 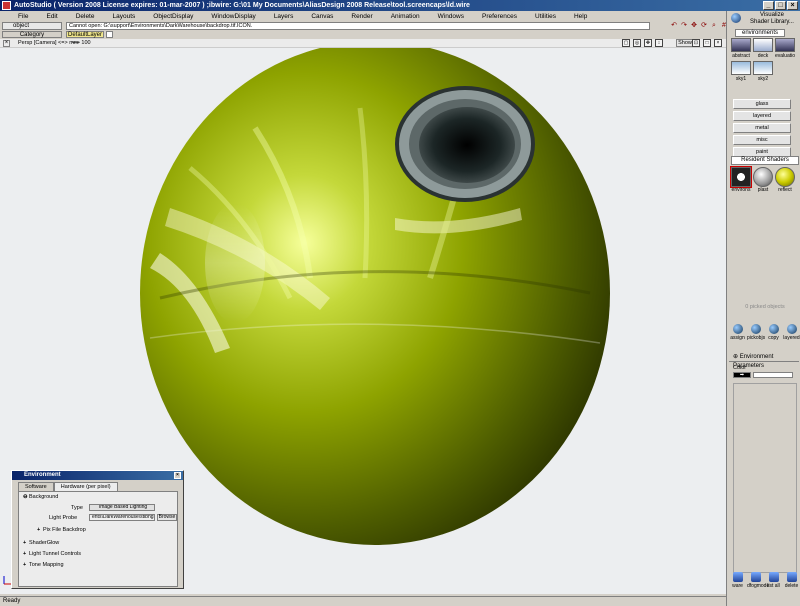 I want to click on menu-animation: Animation, so click(x=402, y=16).